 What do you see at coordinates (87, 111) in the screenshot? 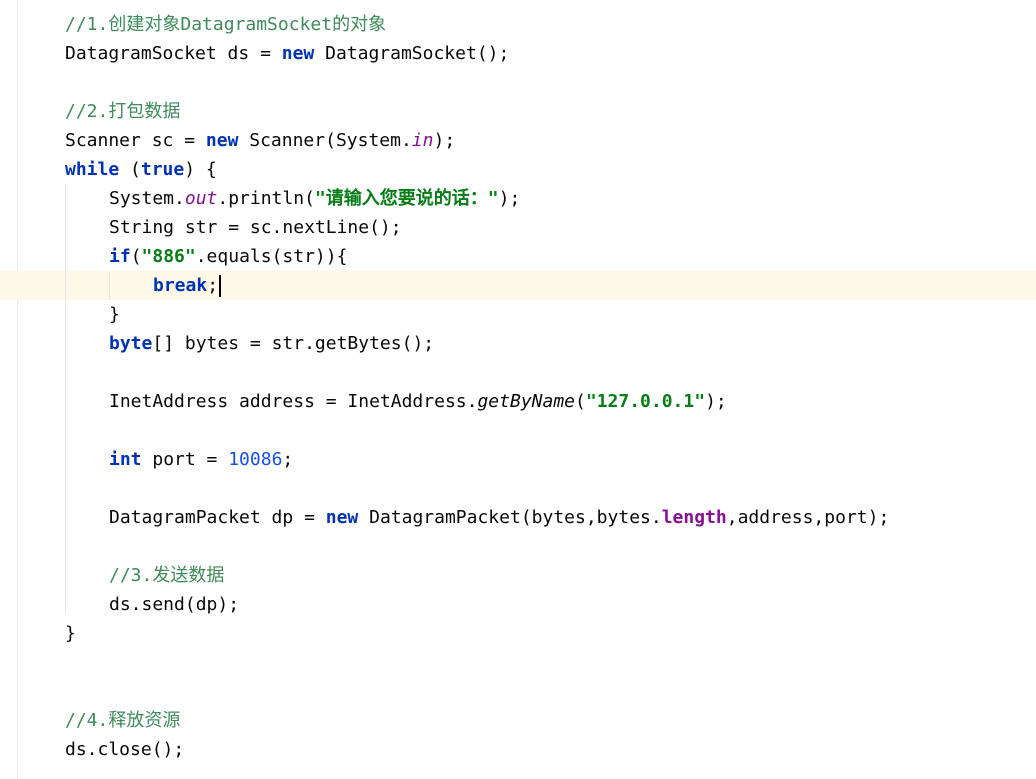
I see `comment-token: //2.` at bounding box center [87, 111].